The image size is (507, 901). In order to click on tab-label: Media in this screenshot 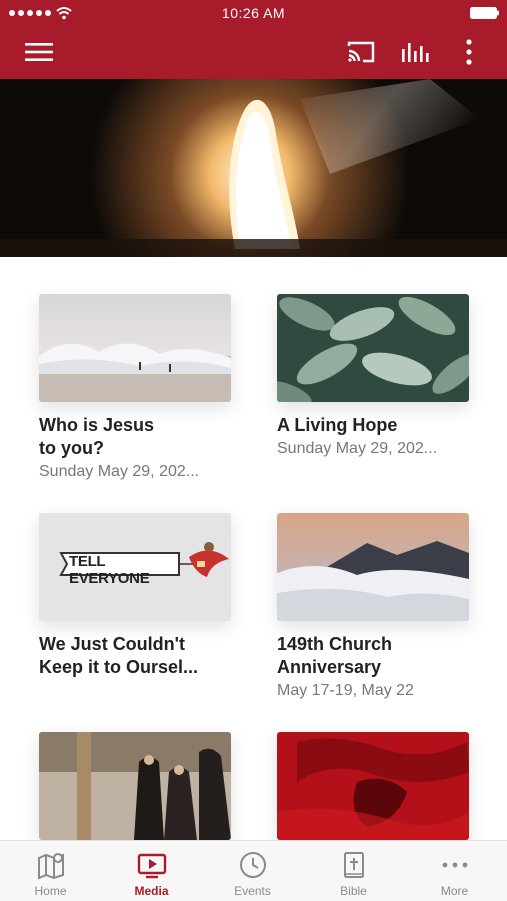, I will do `click(151, 891)`.